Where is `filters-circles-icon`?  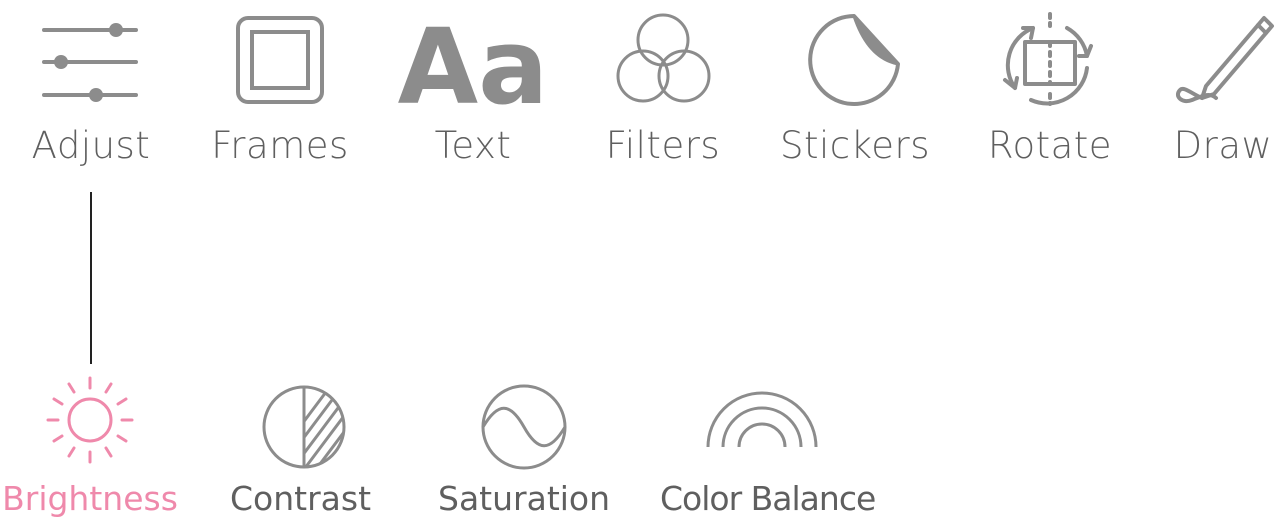
filters-circles-icon is located at coordinates (663, 58).